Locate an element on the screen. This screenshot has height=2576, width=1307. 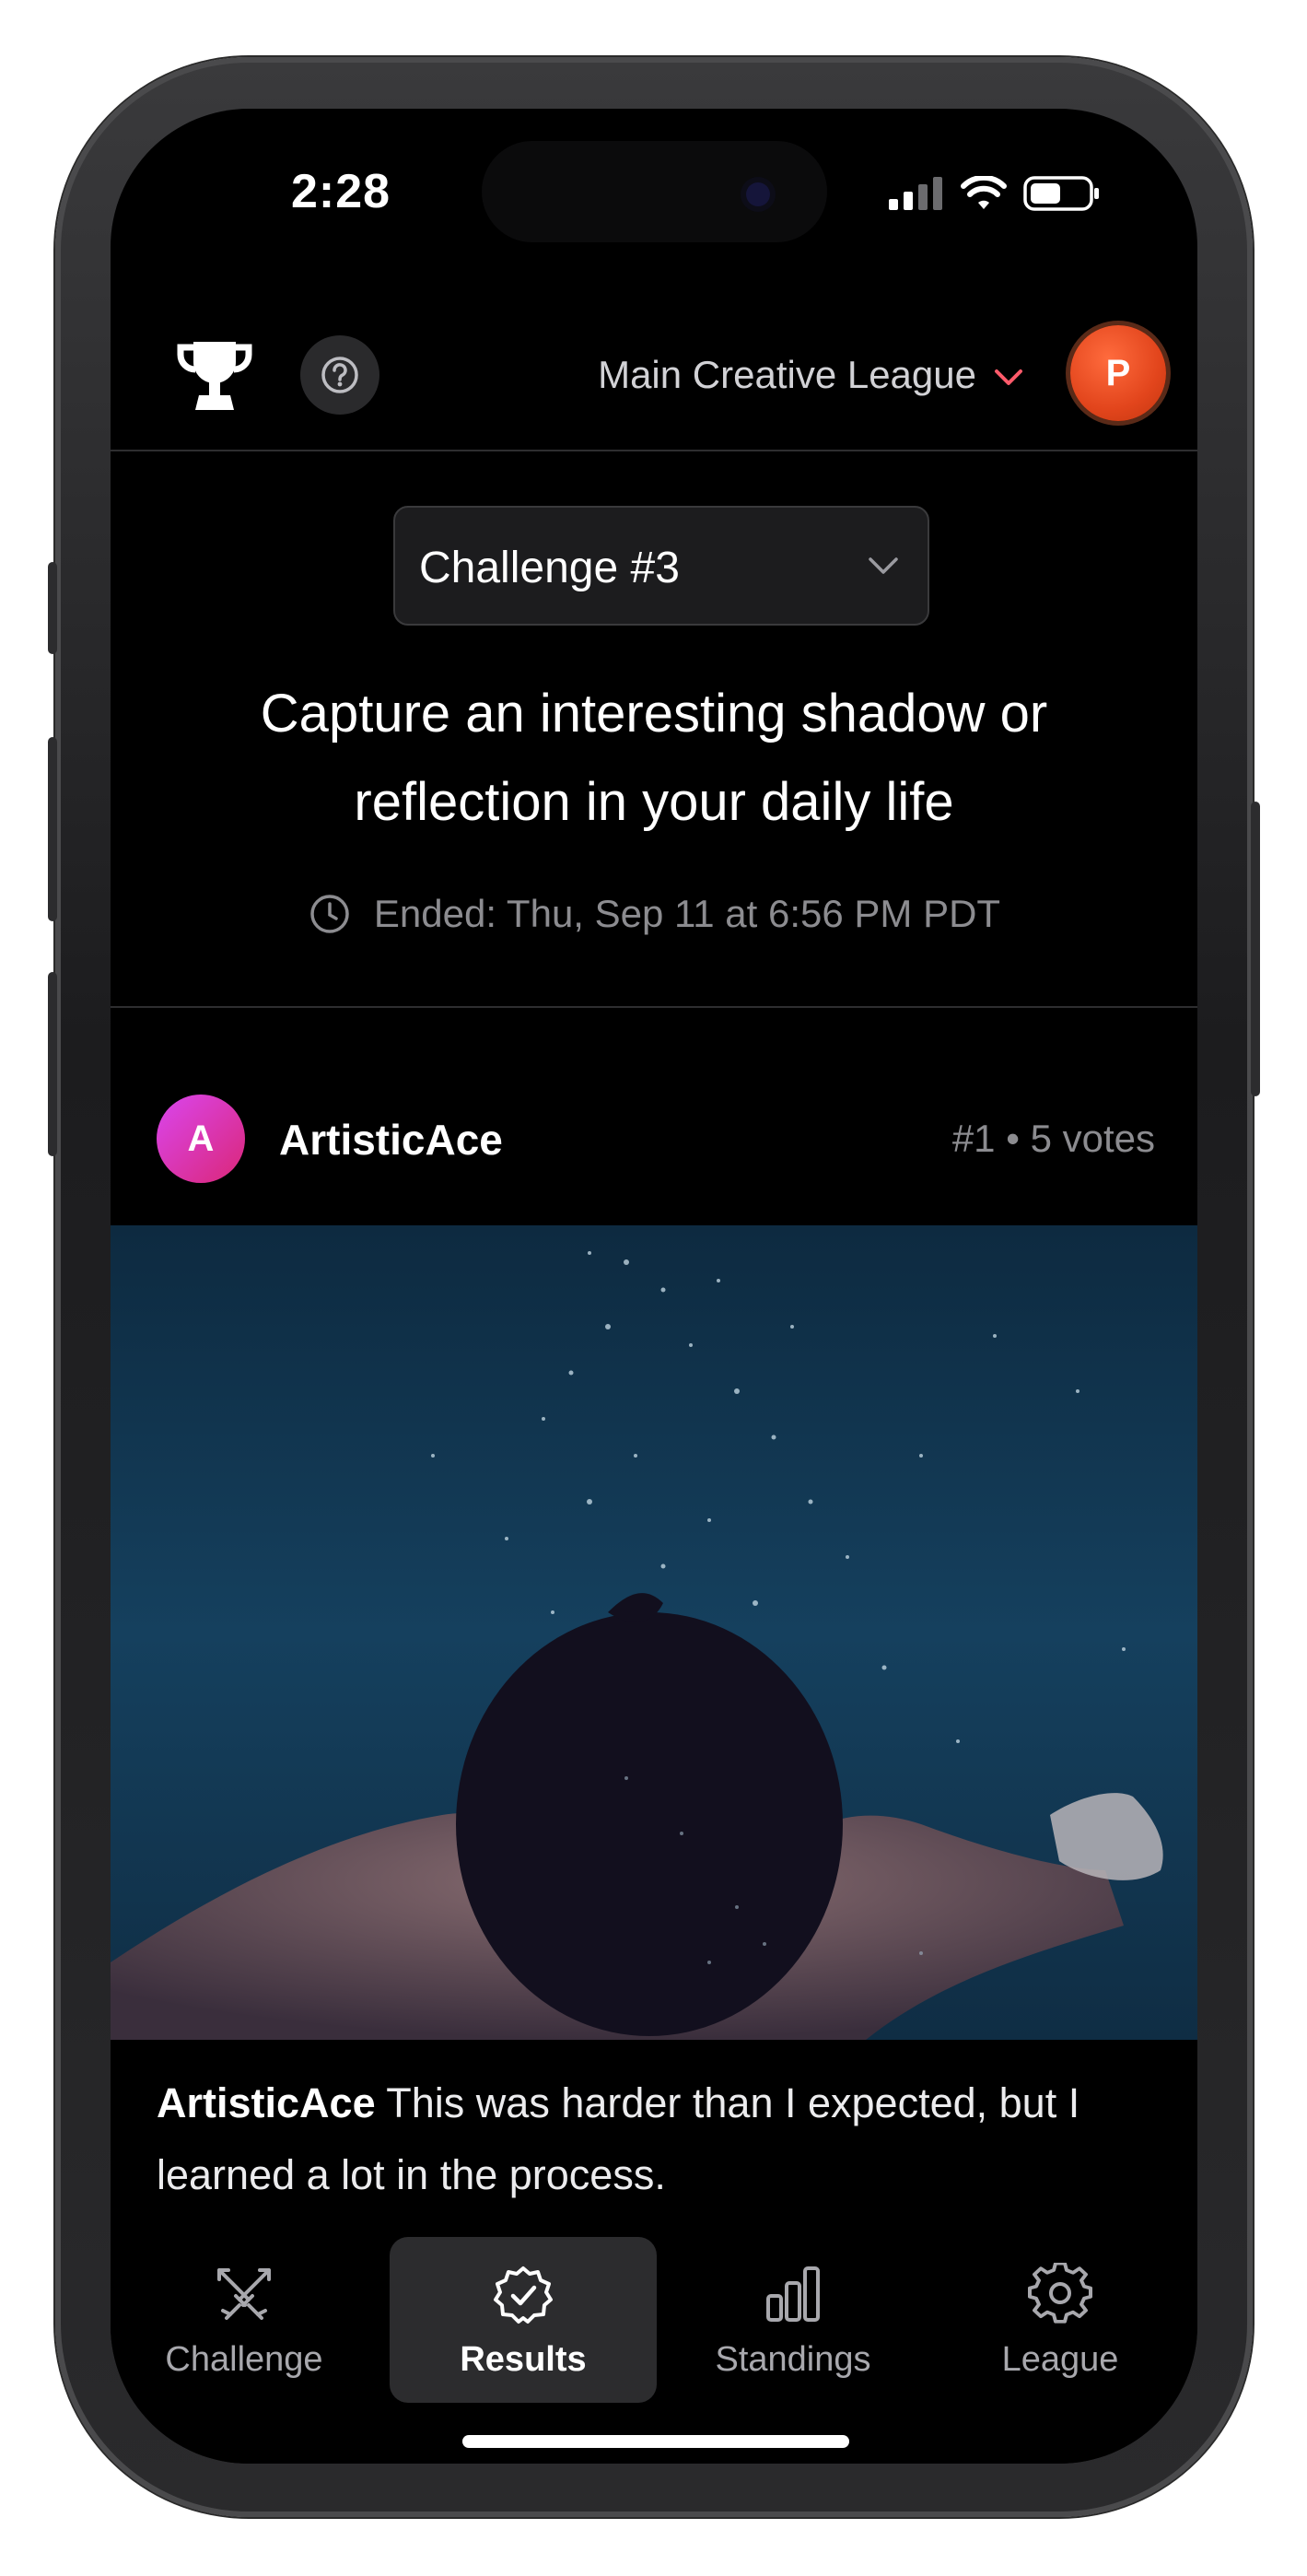
section-divider is located at coordinates (654, 1007).